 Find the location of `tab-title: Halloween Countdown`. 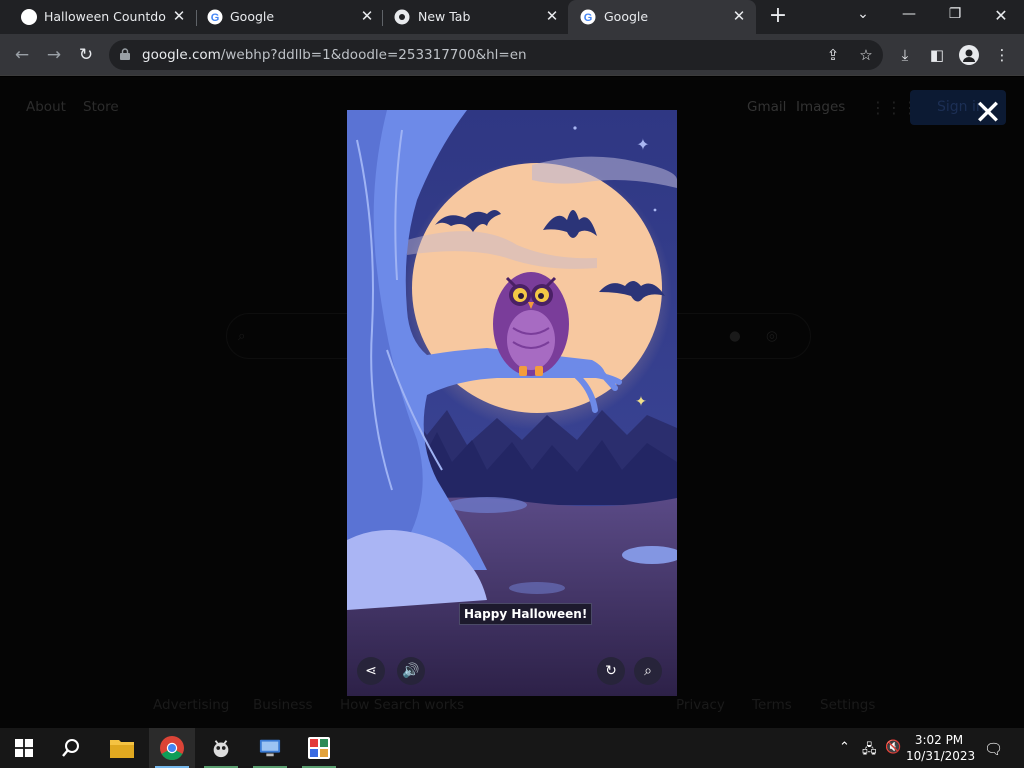

tab-title: Halloween Countdown is located at coordinates (105, 16).